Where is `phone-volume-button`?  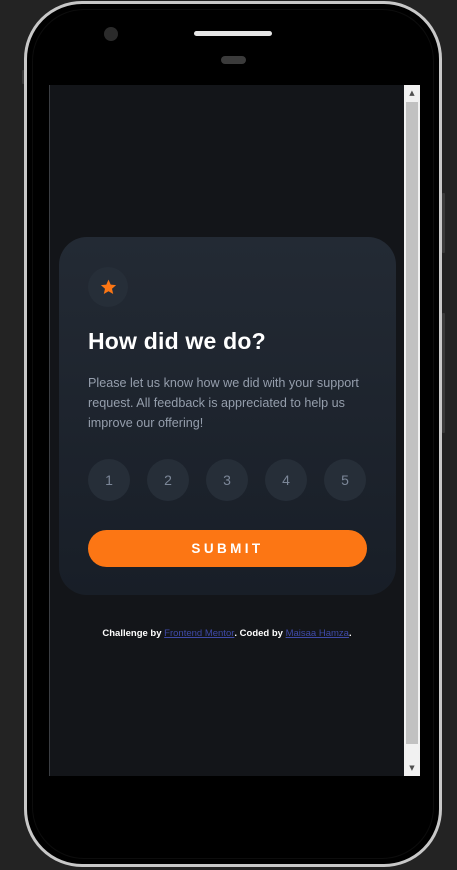
phone-volume-button is located at coordinates (443, 223).